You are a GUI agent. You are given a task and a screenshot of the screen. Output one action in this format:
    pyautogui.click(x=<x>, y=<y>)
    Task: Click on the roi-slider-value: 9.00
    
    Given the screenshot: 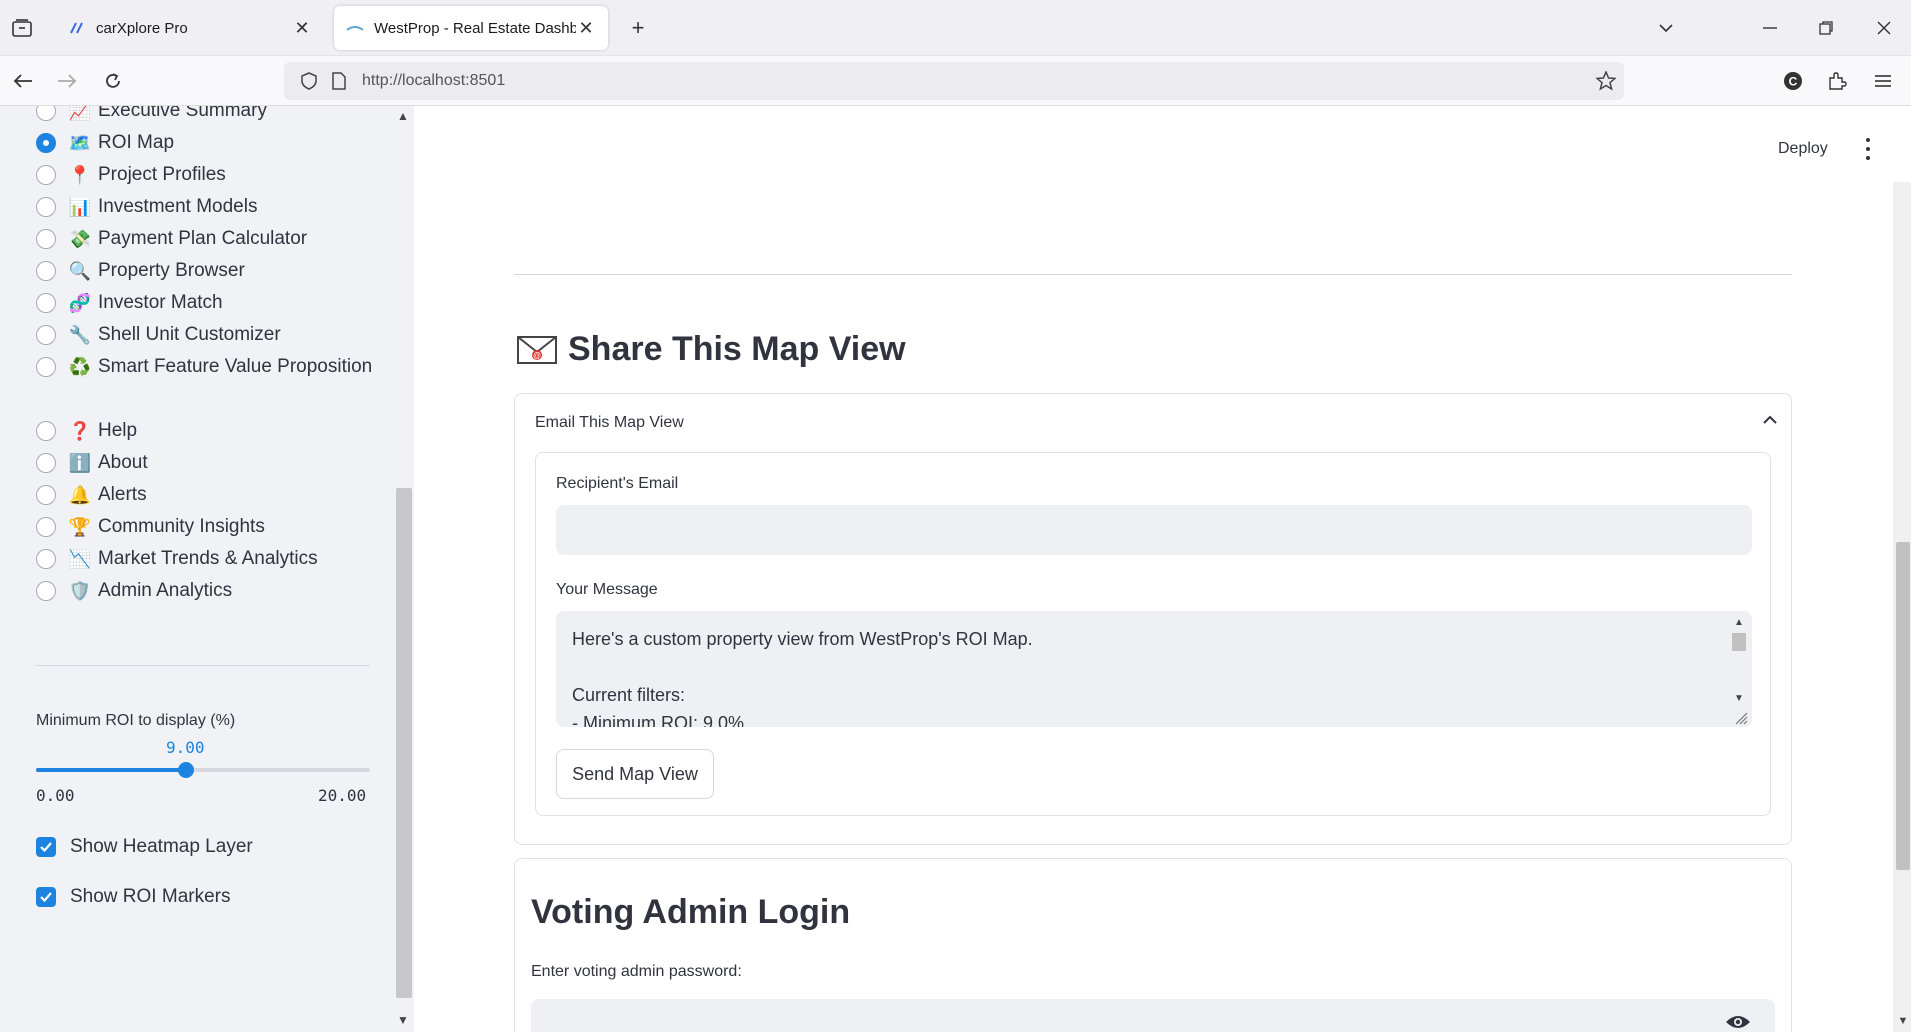 What is the action you would take?
    pyautogui.click(x=185, y=747)
    